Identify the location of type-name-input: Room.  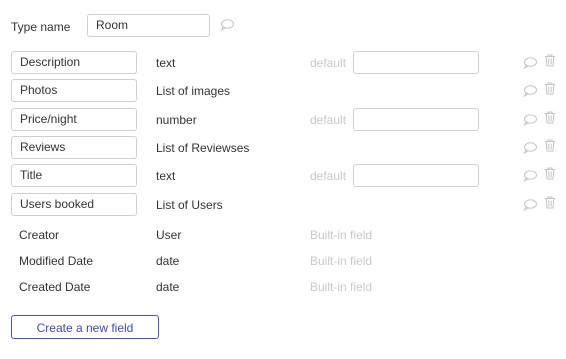
(148, 25).